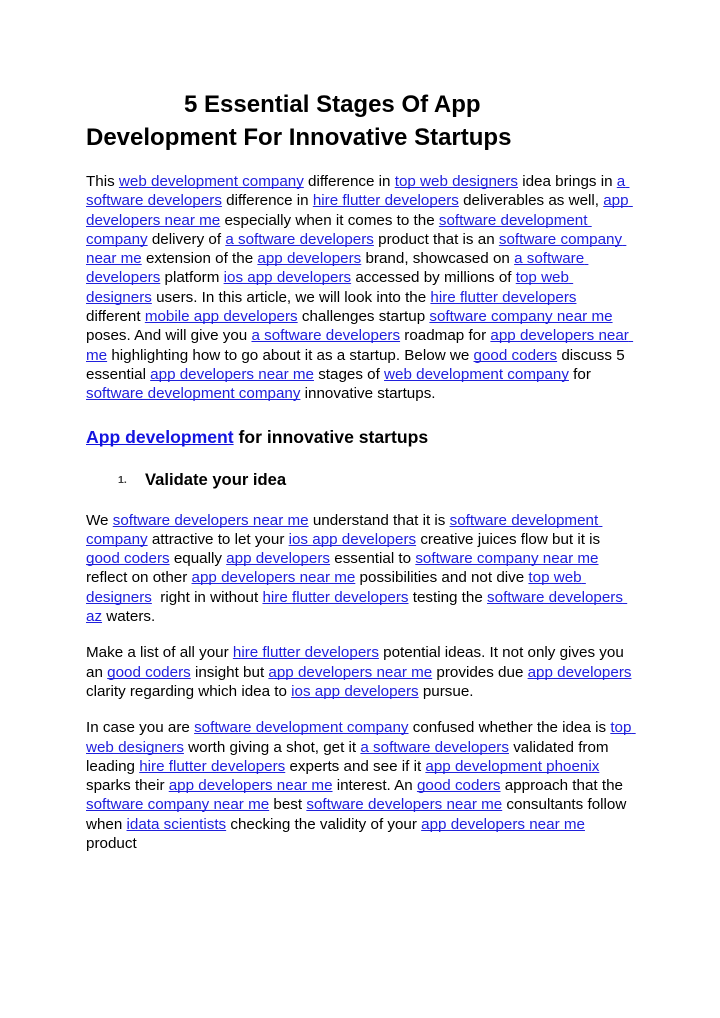 This screenshot has height=1018, width=720. Describe the element at coordinates (198, 559) in the screenshot. I see `inline-text: equally` at that location.